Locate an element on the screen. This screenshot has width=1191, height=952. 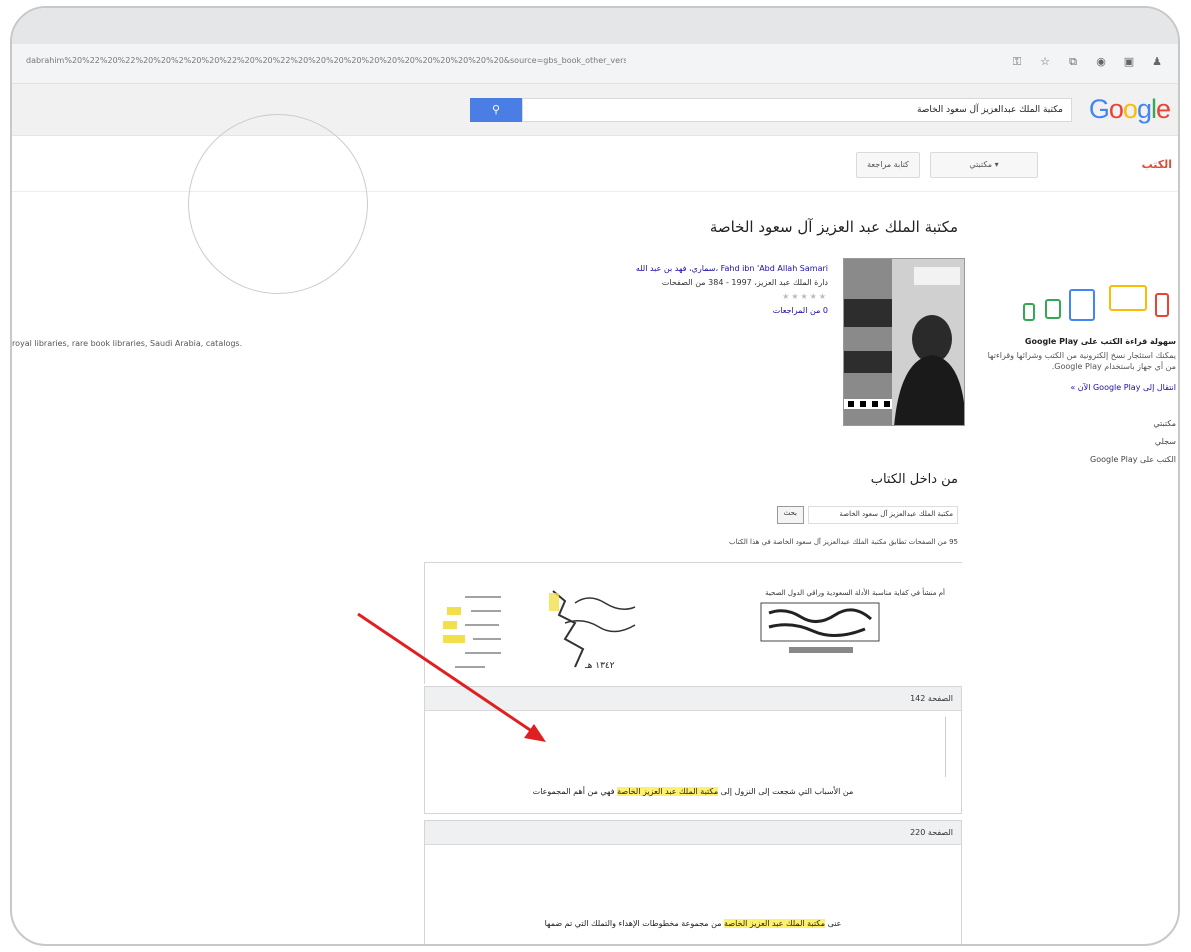
devices-illustration is located at coordinates (1078, 305).